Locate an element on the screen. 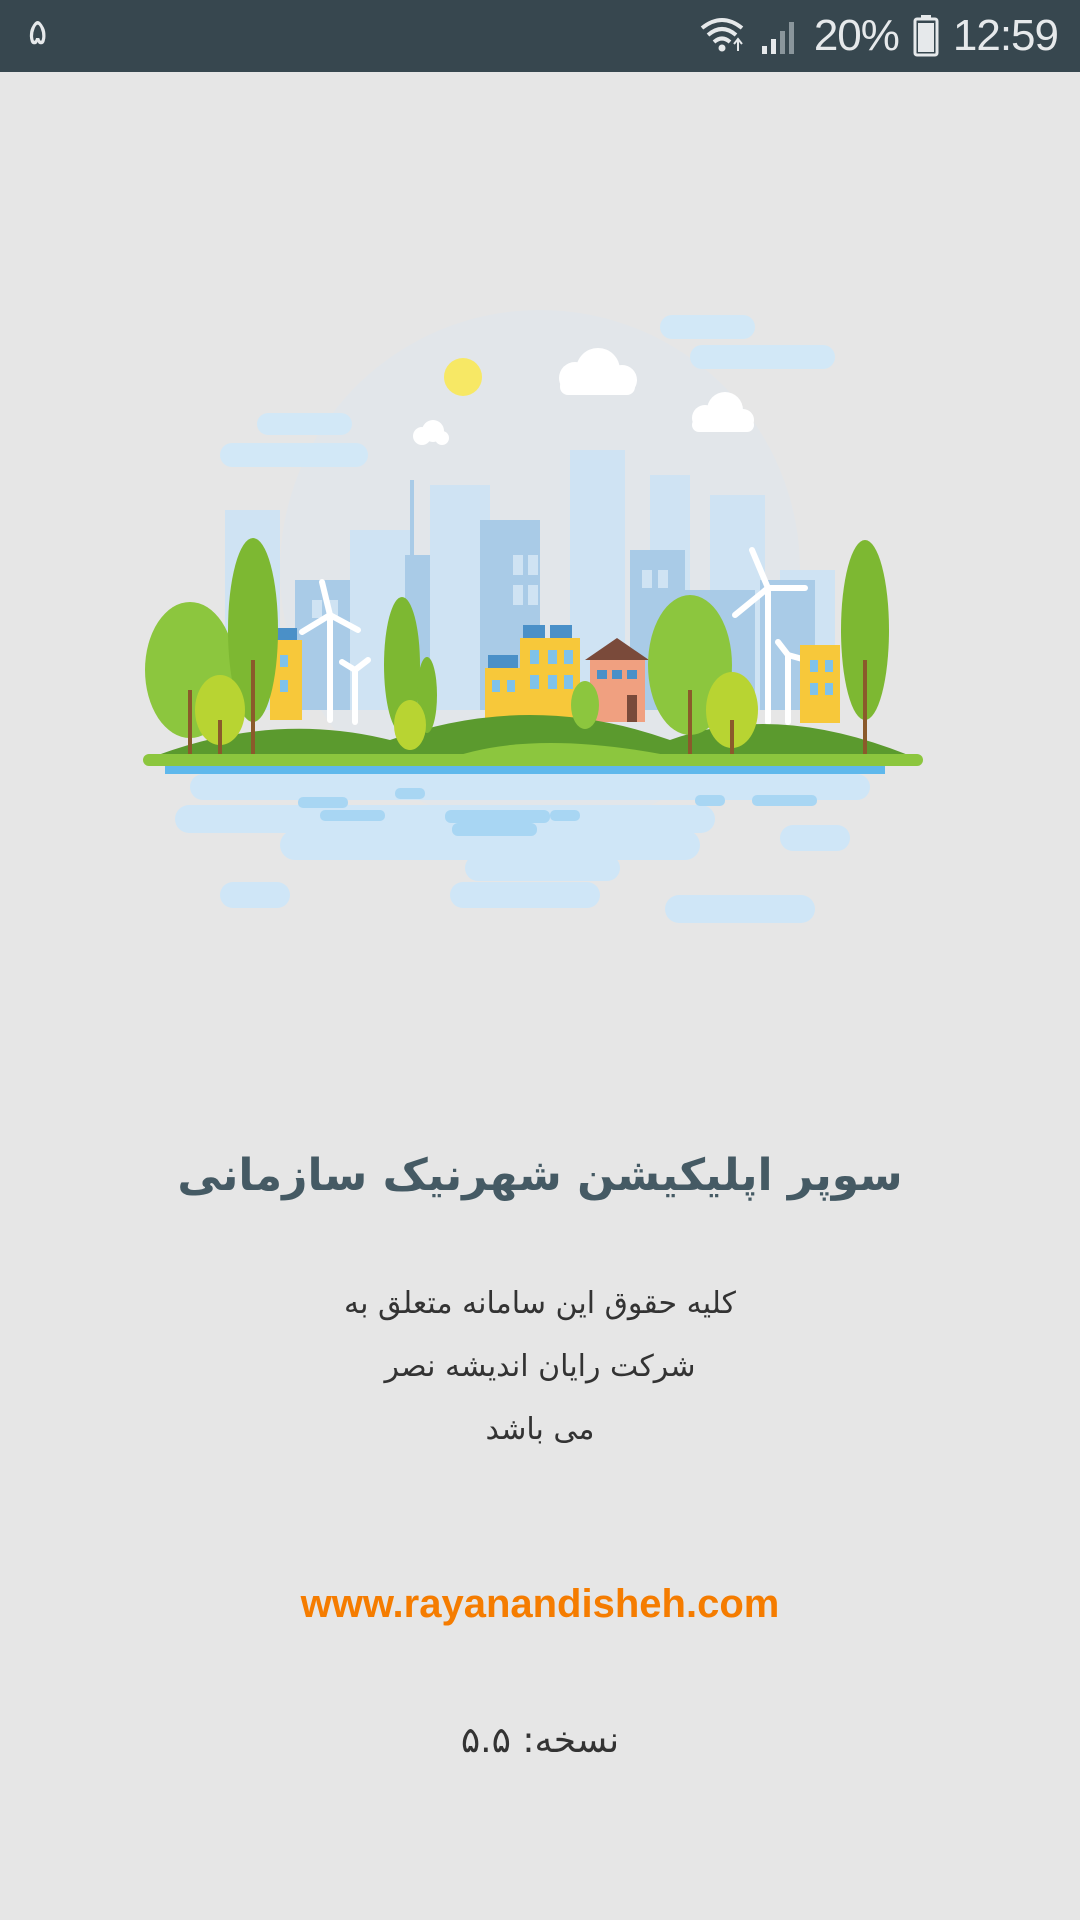 The height and width of the screenshot is (1920, 1080). app-title: سوپر اپلیکیشن شهرنیک سازمانی is located at coordinates (540, 1175).